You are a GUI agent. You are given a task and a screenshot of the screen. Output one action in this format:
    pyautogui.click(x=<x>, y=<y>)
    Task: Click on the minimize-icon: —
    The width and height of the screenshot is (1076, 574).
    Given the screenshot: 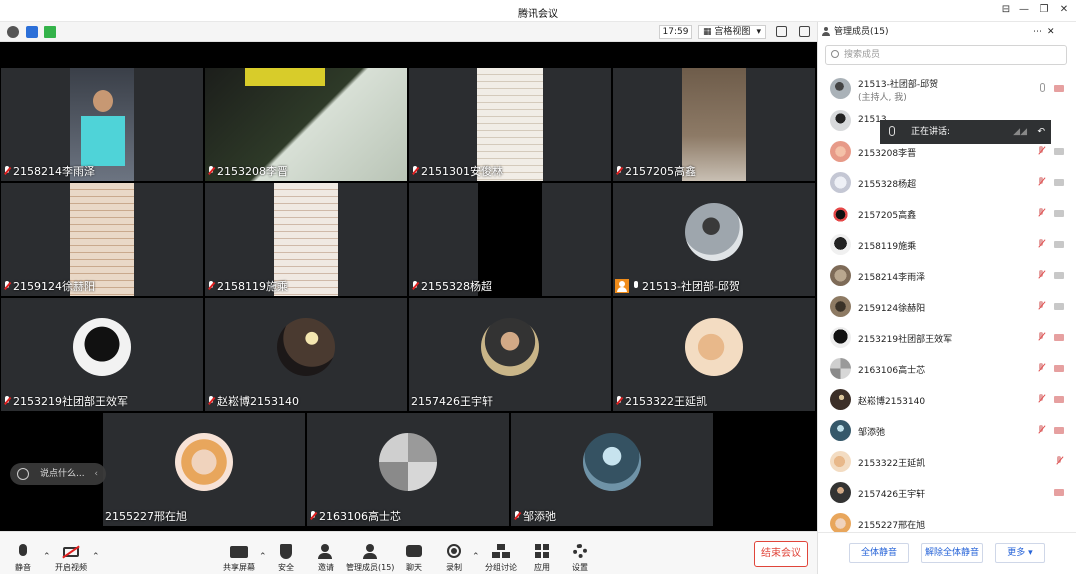 What is the action you would take?
    pyautogui.click(x=1024, y=10)
    